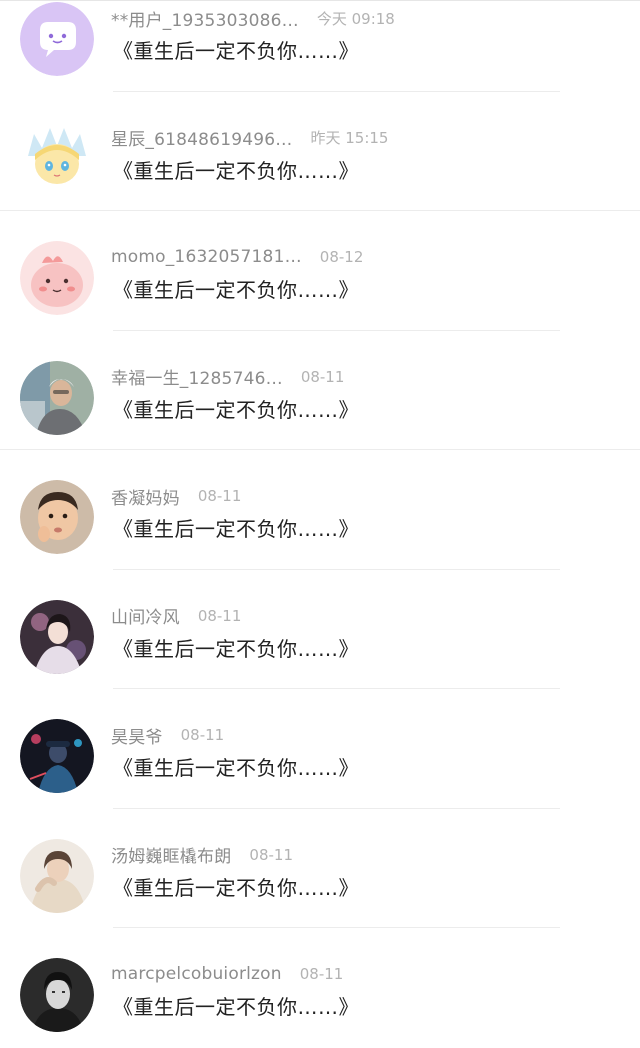 The width and height of the screenshot is (640, 1048). I want to click on elderly-man-photo-icon, so click(57, 397).